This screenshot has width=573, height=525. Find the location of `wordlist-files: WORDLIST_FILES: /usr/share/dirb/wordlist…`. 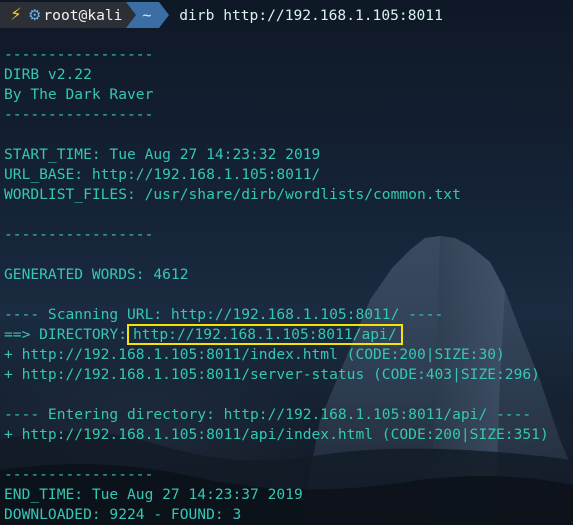

wordlist-files: WORDLIST_FILES: /usr/share/dirb/wordlist… is located at coordinates (232, 194).